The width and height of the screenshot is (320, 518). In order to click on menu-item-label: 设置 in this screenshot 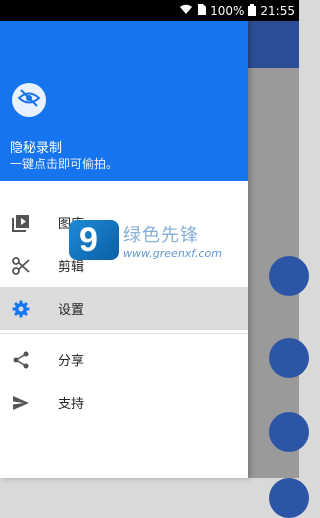, I will do `click(71, 310)`.